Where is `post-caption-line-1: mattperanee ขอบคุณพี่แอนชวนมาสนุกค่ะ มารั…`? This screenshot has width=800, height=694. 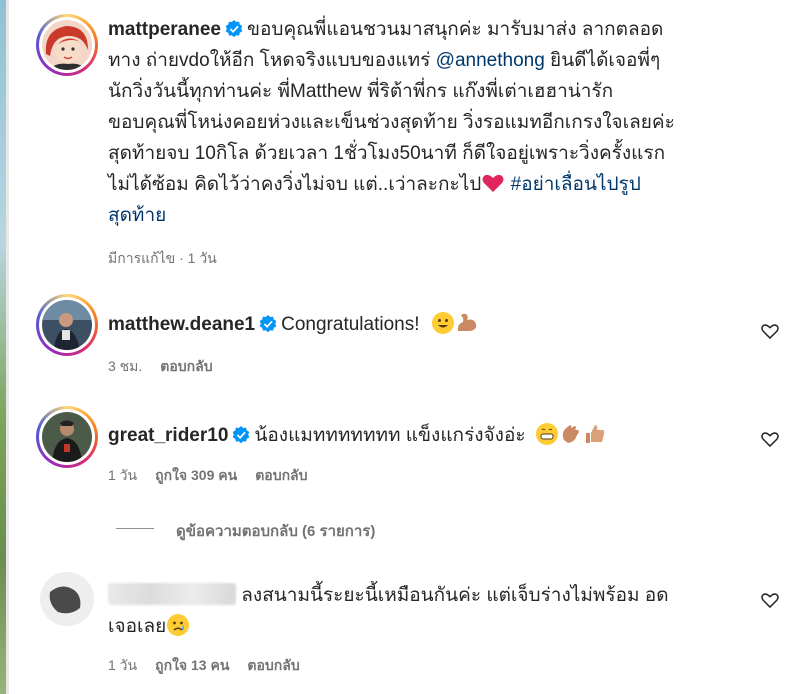 post-caption-line-1: mattperanee ขอบคุณพี่แอนชวนมาสนุกค่ะ มารั… is located at coordinates (433, 29).